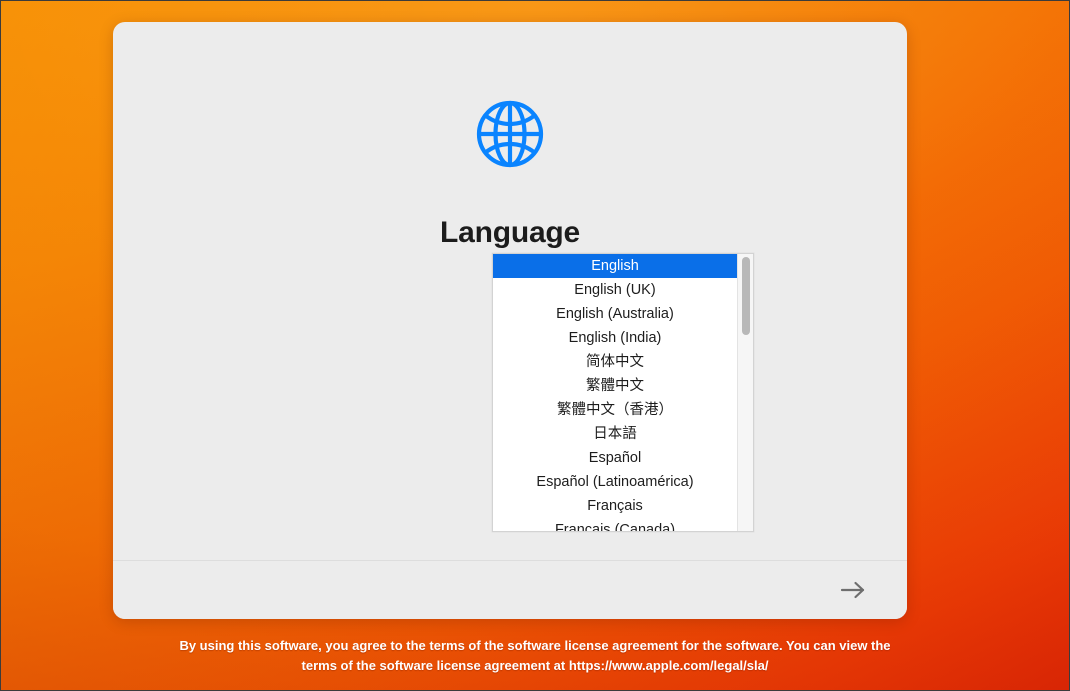 This screenshot has height=691, width=1070. Describe the element at coordinates (615, 266) in the screenshot. I see `list-item: English` at that location.